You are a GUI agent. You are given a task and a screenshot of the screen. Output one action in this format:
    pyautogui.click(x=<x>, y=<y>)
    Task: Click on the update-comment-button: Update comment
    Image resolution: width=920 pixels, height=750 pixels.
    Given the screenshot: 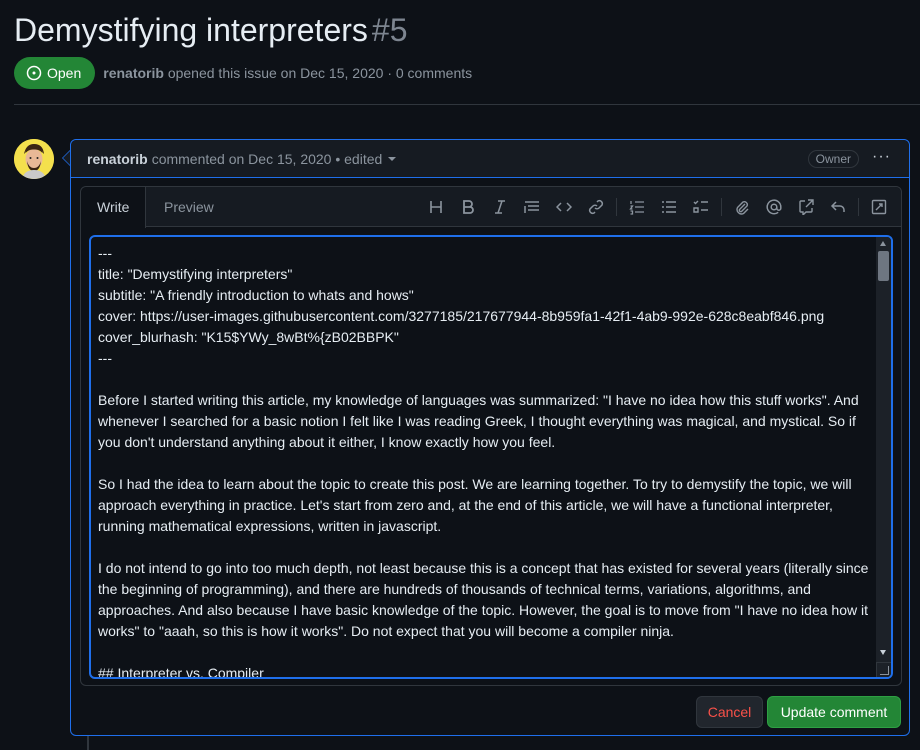 What is the action you would take?
    pyautogui.click(x=834, y=712)
    